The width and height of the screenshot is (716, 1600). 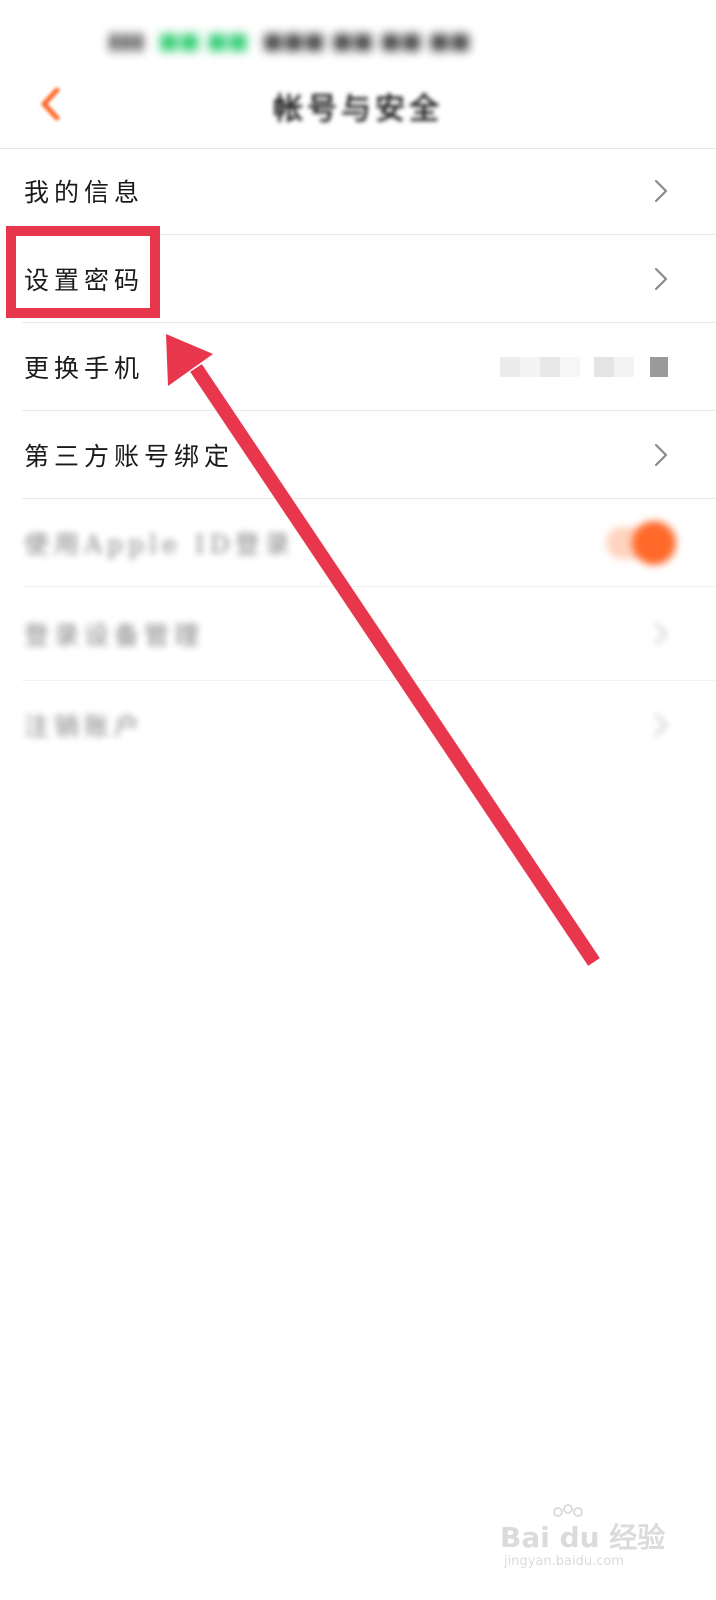 What do you see at coordinates (358, 634) in the screenshot?
I see `settings-row-device-management: 登录设备管理` at bounding box center [358, 634].